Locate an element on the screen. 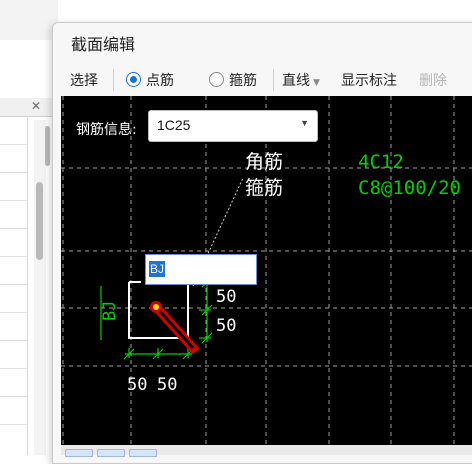  corner-bar-value: 4C12 is located at coordinates (381, 162).